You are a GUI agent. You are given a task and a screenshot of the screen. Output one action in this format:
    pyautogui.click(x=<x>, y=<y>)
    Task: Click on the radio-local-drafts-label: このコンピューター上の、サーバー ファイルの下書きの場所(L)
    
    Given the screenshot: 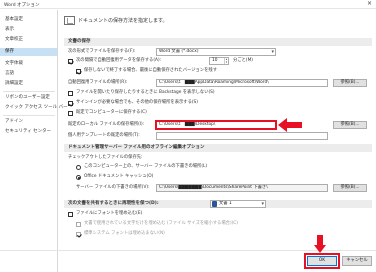 What is the action you would take?
    pyautogui.click(x=146, y=166)
    